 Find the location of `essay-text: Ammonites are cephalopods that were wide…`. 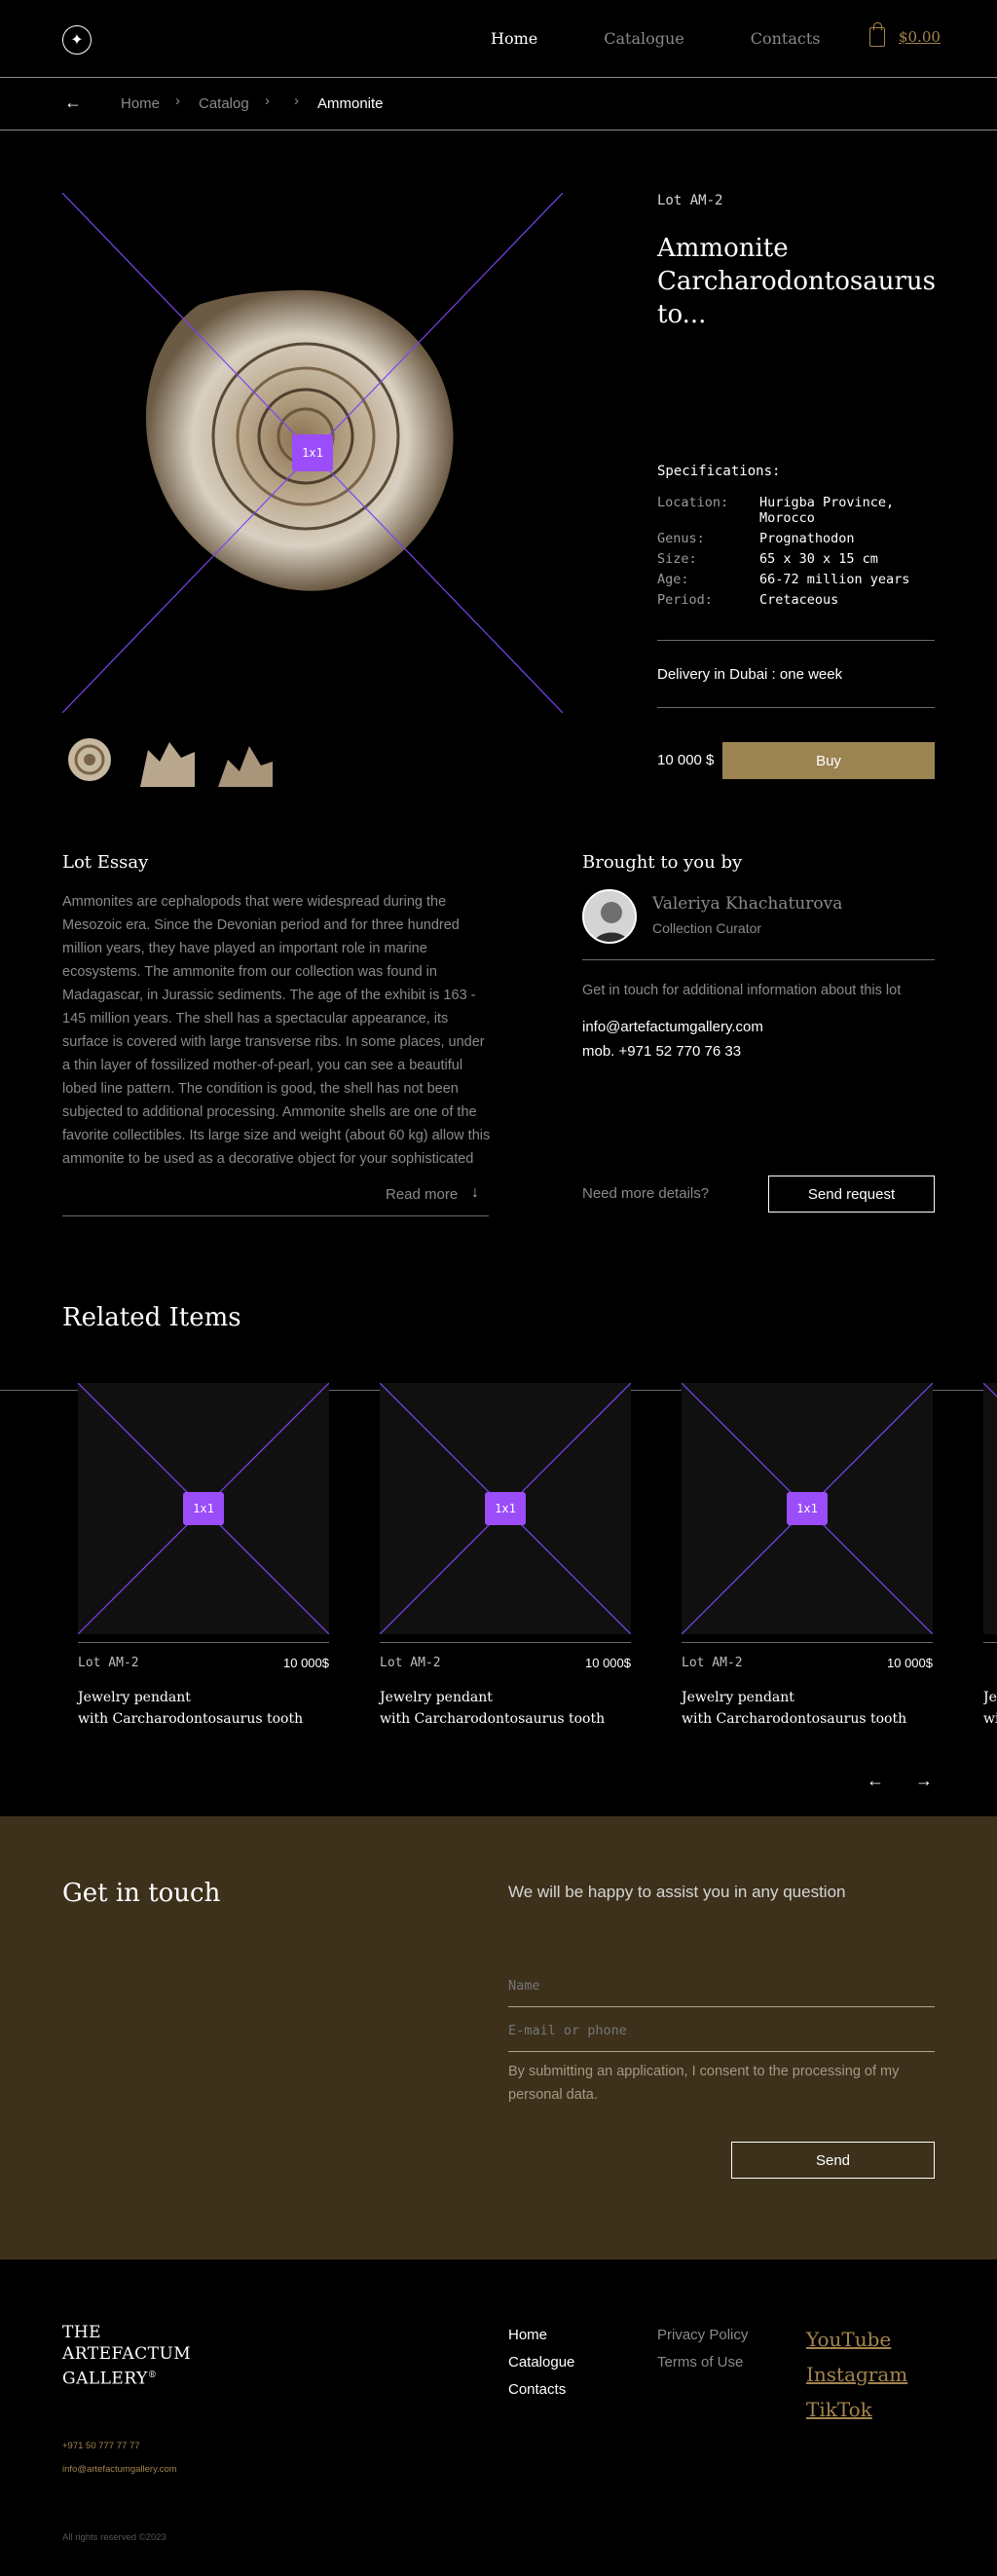

essay-text: Ammonites are cephalopods that were wide… is located at coordinates (276, 1030).